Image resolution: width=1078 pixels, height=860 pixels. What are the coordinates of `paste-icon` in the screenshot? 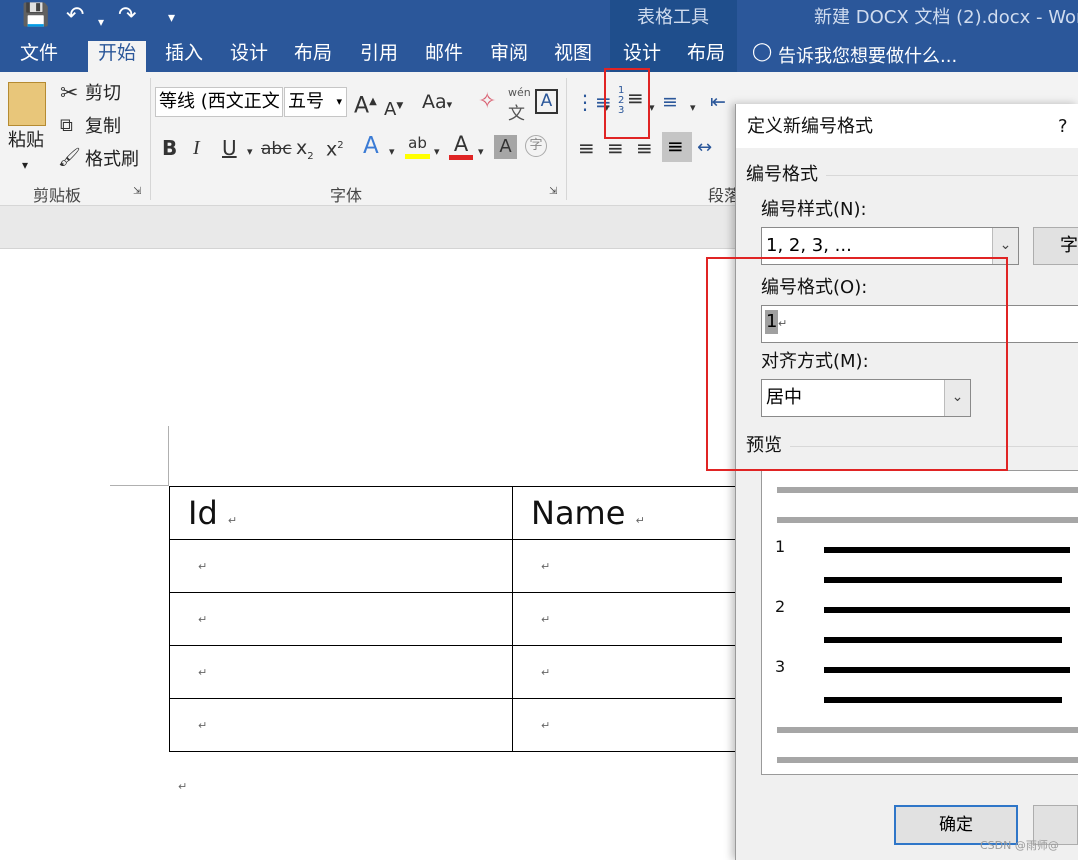 It's located at (27, 104).